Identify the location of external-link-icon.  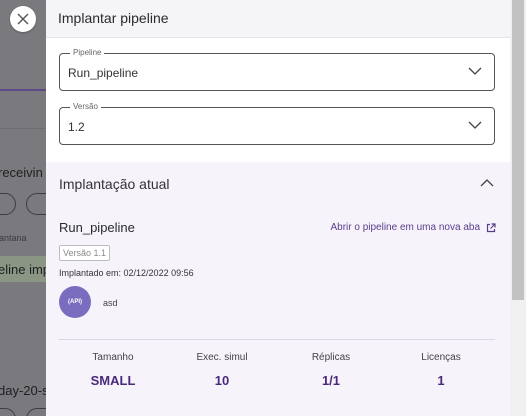
(491, 227).